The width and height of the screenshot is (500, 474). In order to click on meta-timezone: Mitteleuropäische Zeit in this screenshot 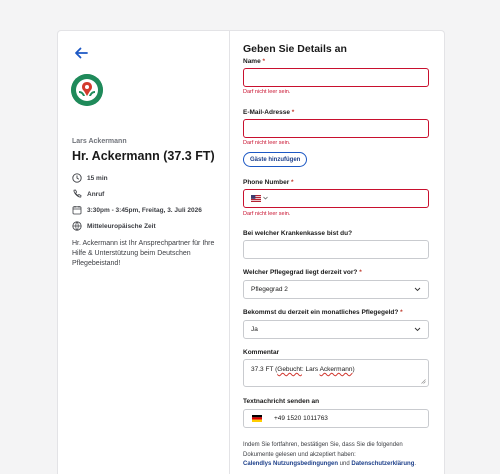, I will do `click(114, 226)`.